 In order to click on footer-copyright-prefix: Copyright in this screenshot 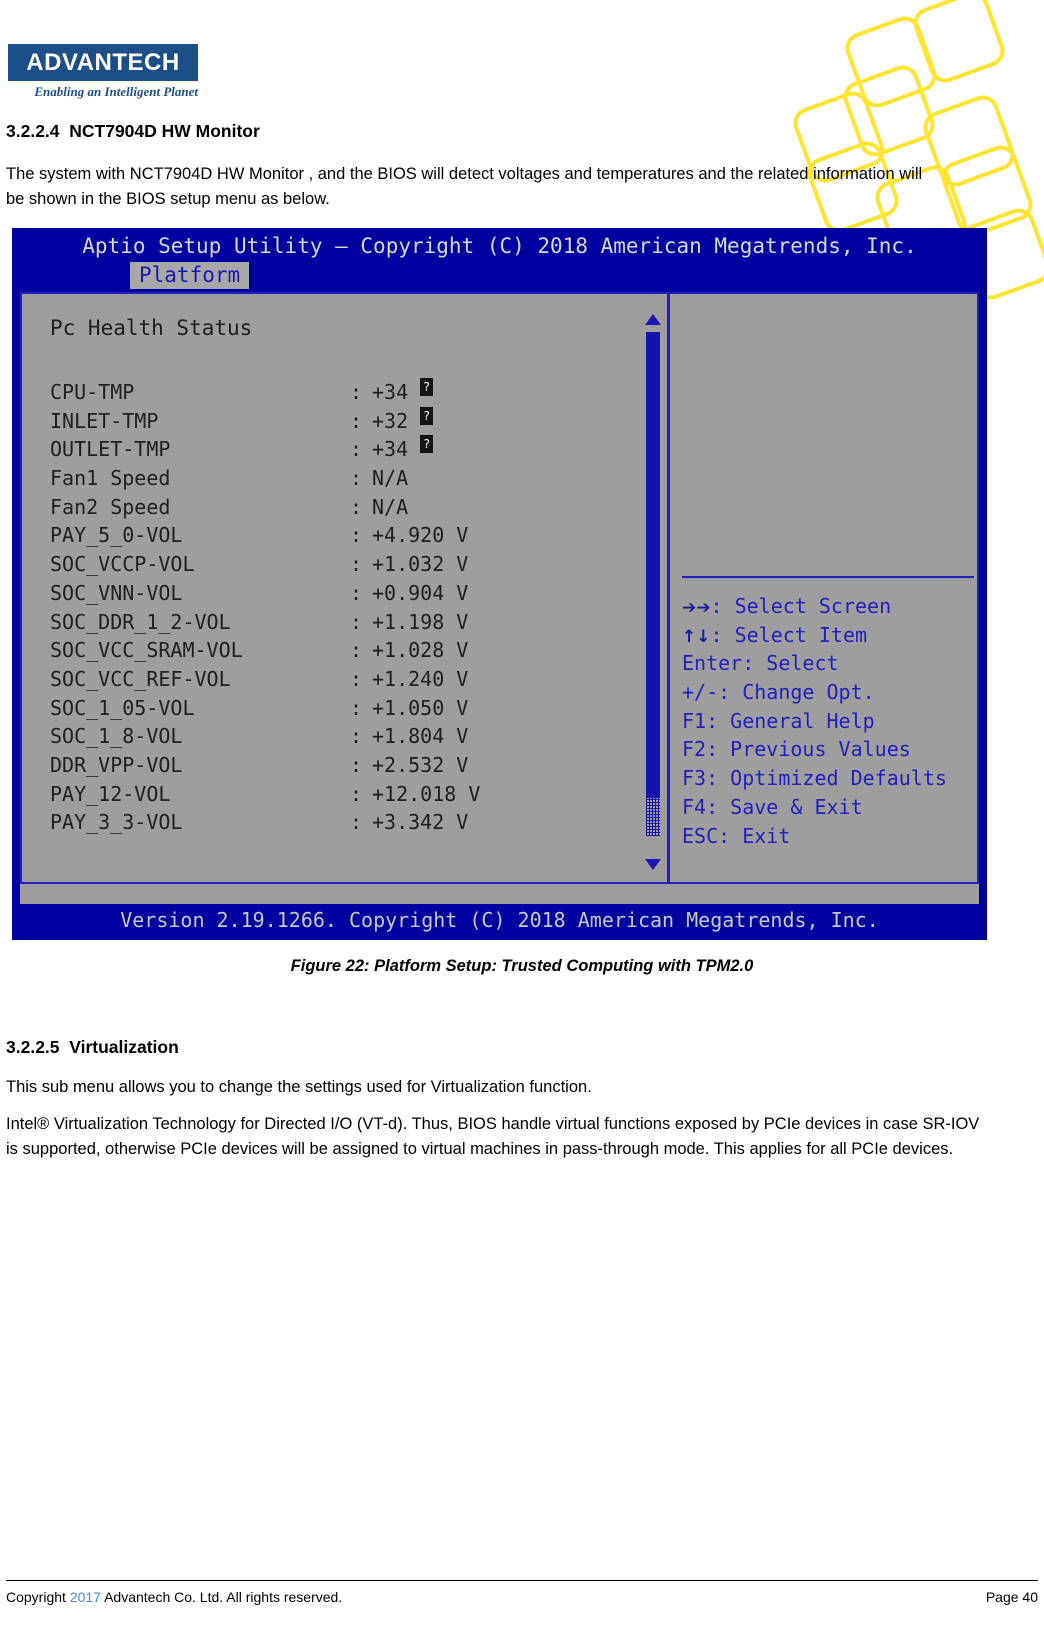, I will do `click(38, 1597)`.